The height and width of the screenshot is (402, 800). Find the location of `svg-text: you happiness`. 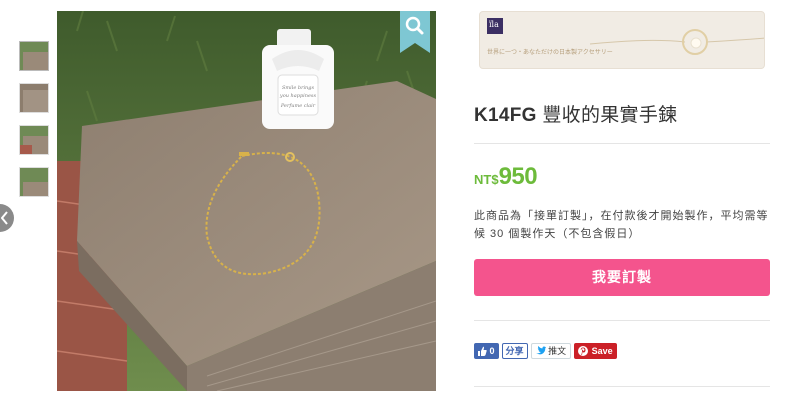

svg-text: you happiness is located at coordinates (298, 96).